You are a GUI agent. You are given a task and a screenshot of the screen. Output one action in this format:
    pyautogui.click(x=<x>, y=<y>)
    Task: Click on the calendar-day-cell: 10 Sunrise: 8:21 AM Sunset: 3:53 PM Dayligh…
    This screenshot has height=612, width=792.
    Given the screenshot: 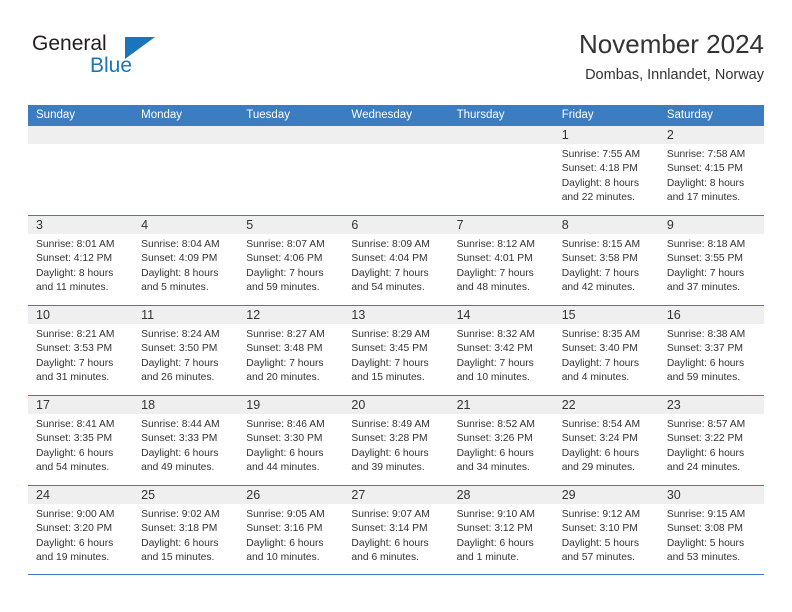 What is the action you would take?
    pyautogui.click(x=81, y=350)
    